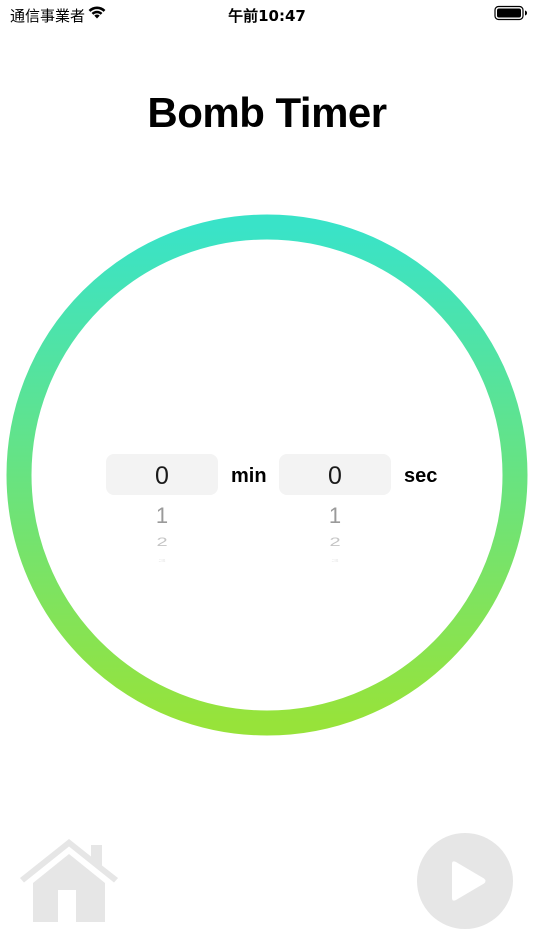 This screenshot has width=534, height=950. I want to click on play-icon, so click(465, 881).